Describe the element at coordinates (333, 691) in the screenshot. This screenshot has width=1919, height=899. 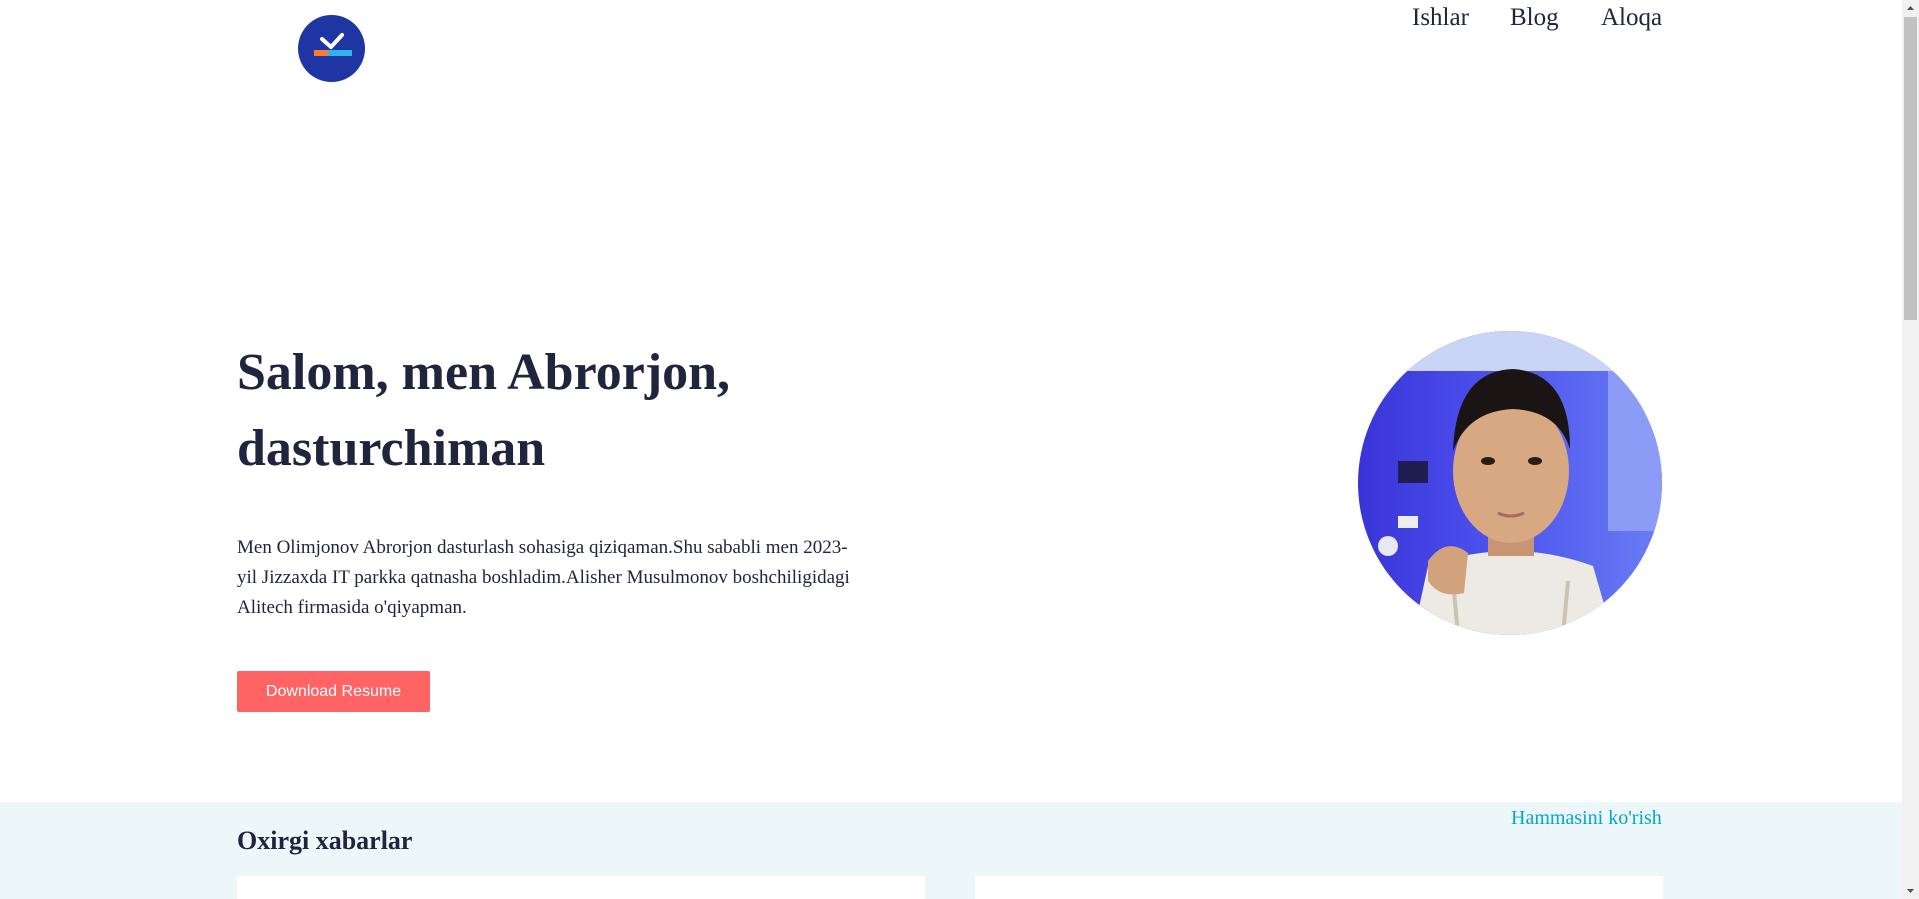
I see `download-resume-button: Download Resume` at that location.